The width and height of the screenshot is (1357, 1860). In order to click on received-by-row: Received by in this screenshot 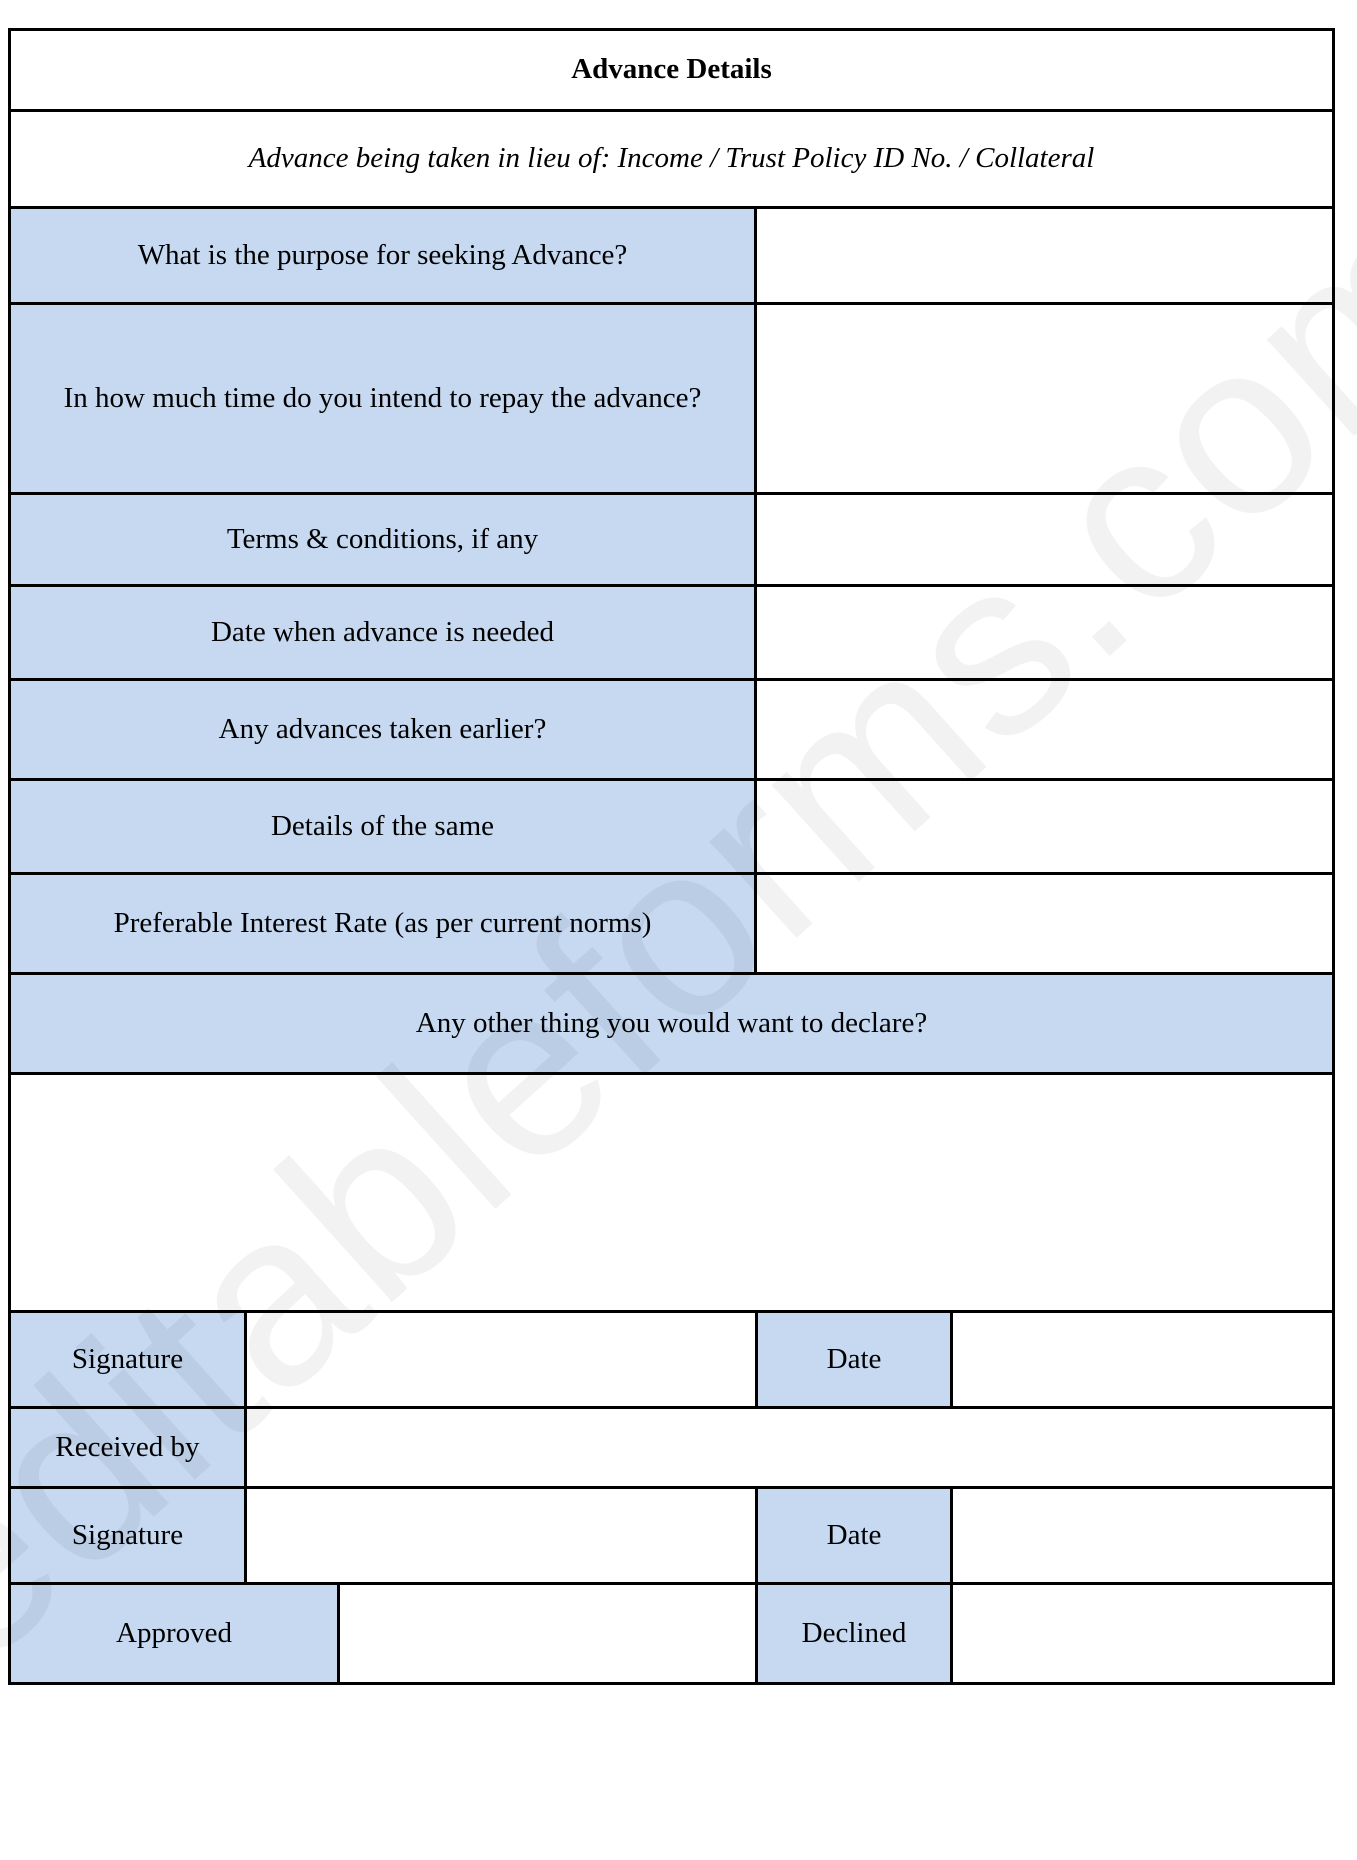, I will do `click(671, 1447)`.